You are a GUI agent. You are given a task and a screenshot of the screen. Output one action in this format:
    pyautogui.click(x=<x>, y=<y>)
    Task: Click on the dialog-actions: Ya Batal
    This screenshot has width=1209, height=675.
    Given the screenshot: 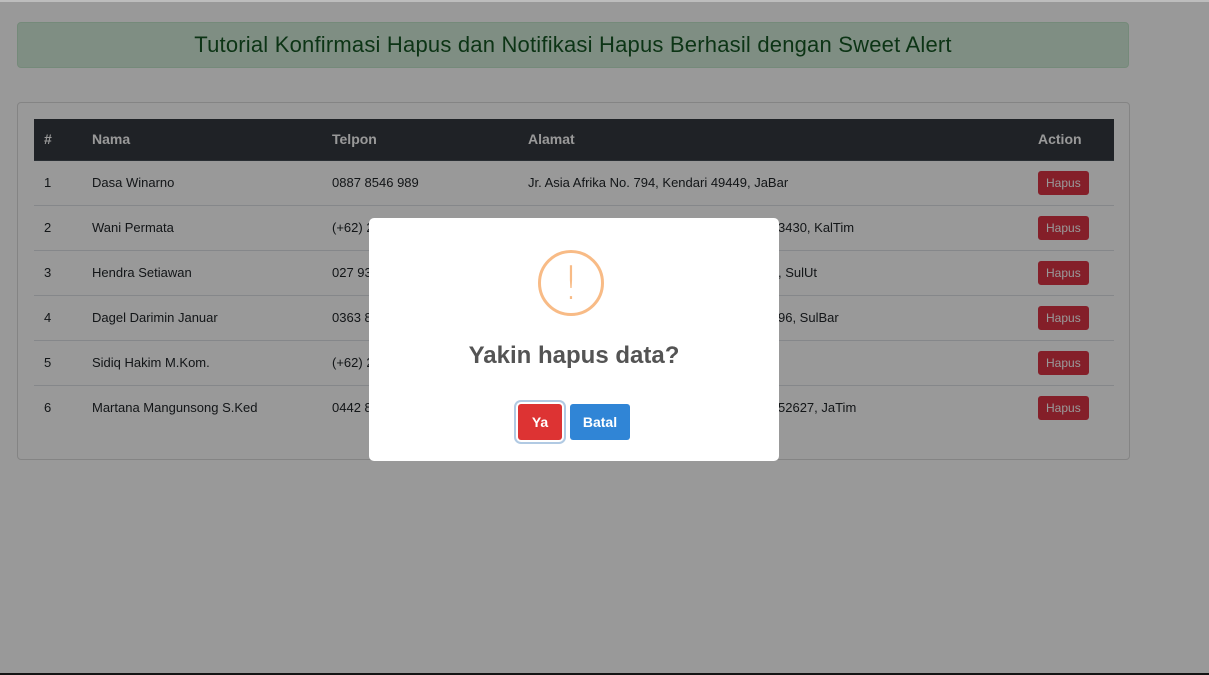 What is the action you would take?
    pyautogui.click(x=574, y=422)
    